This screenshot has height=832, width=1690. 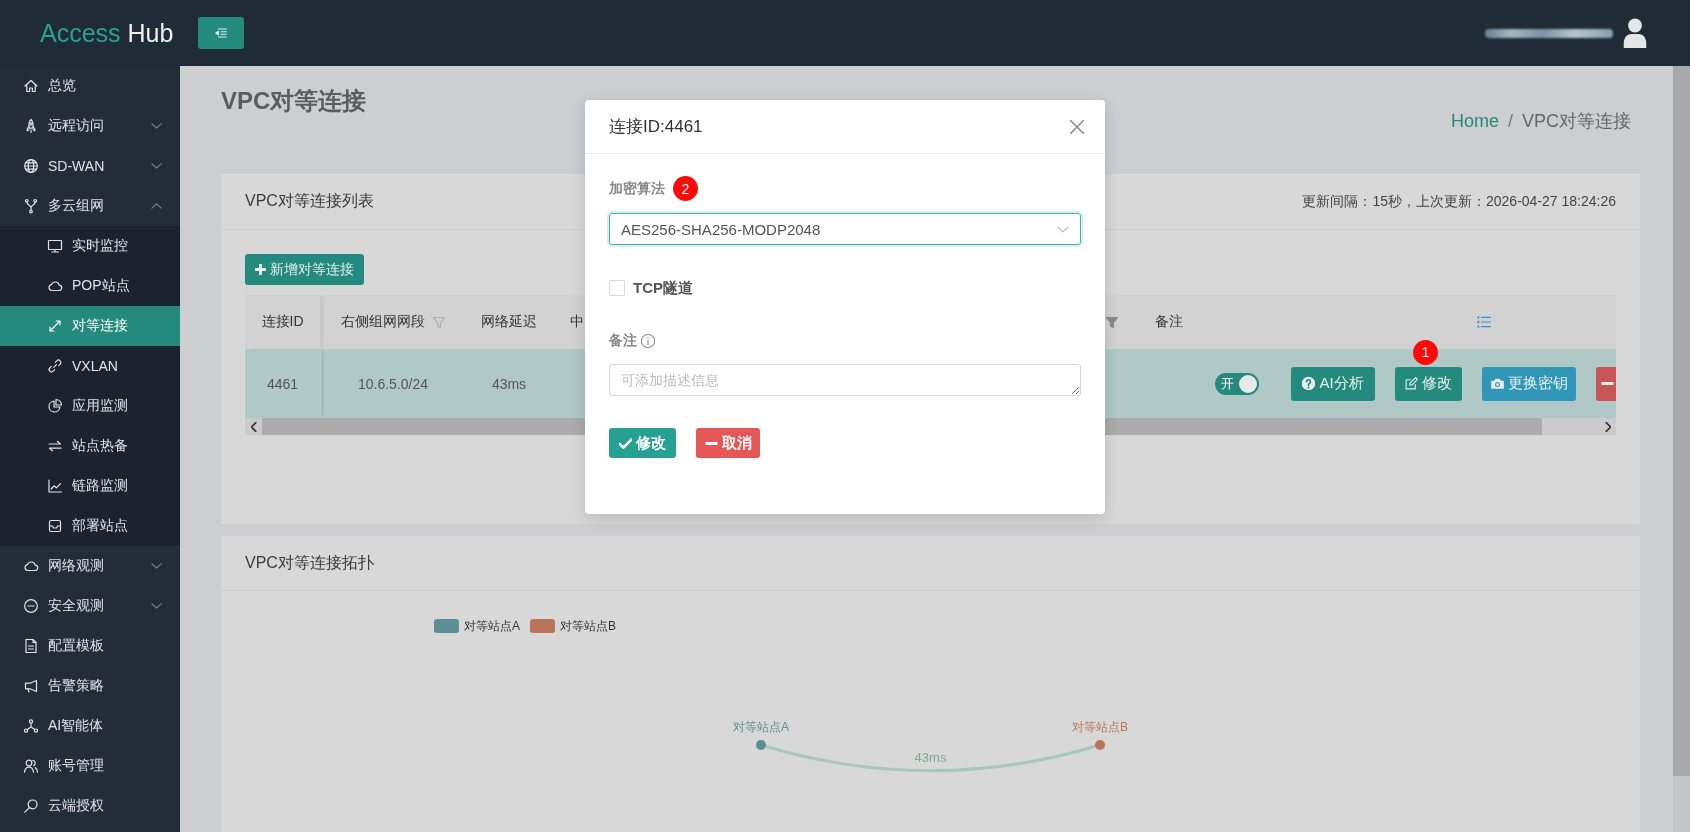 What do you see at coordinates (90, 446) in the screenshot?
I see `sidebar-item: 站点热备` at bounding box center [90, 446].